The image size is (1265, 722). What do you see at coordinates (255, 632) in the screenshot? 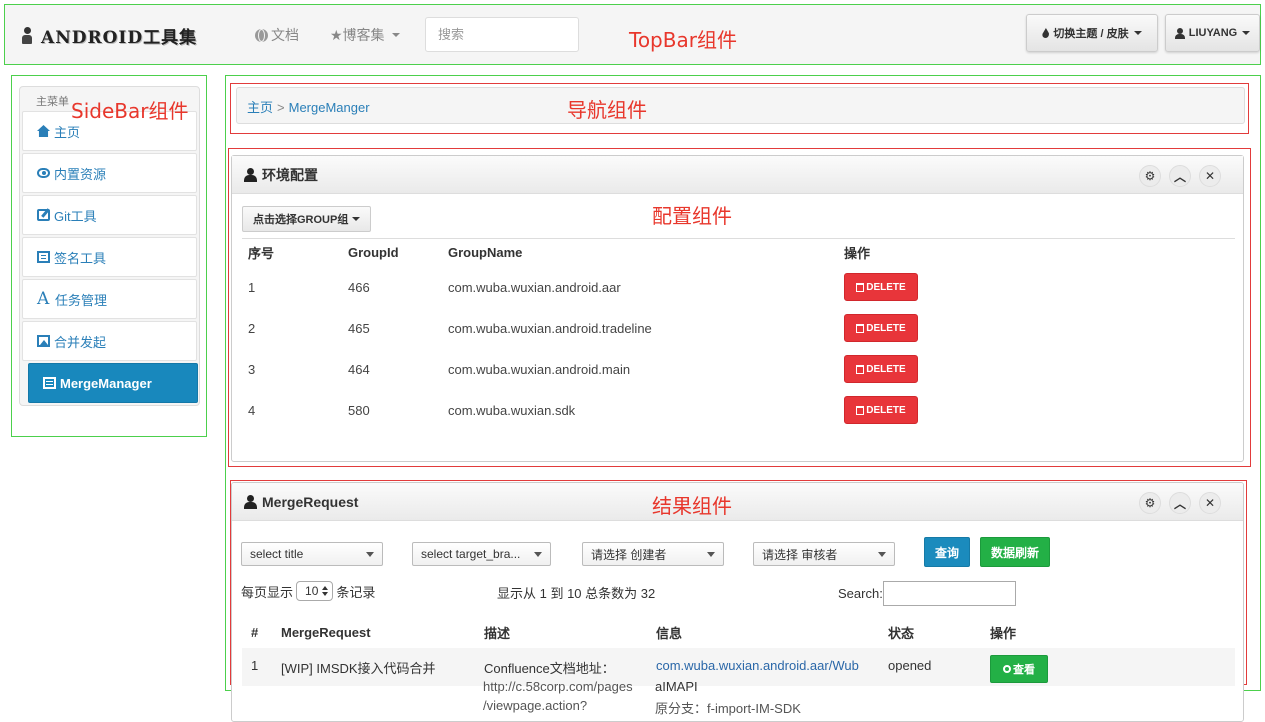
I see `column-header: #` at bounding box center [255, 632].